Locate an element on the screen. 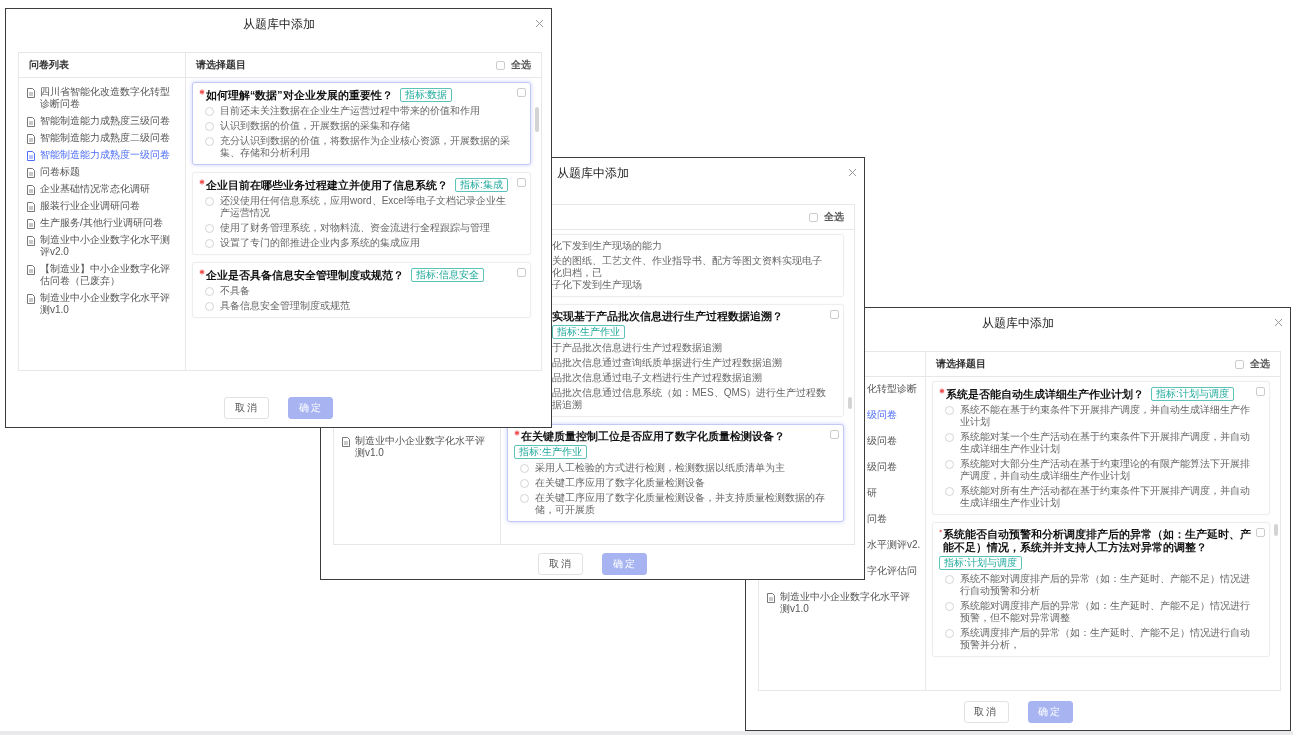 The width and height of the screenshot is (1293, 735). column-header: 问卷列表 is located at coordinates (49, 65).